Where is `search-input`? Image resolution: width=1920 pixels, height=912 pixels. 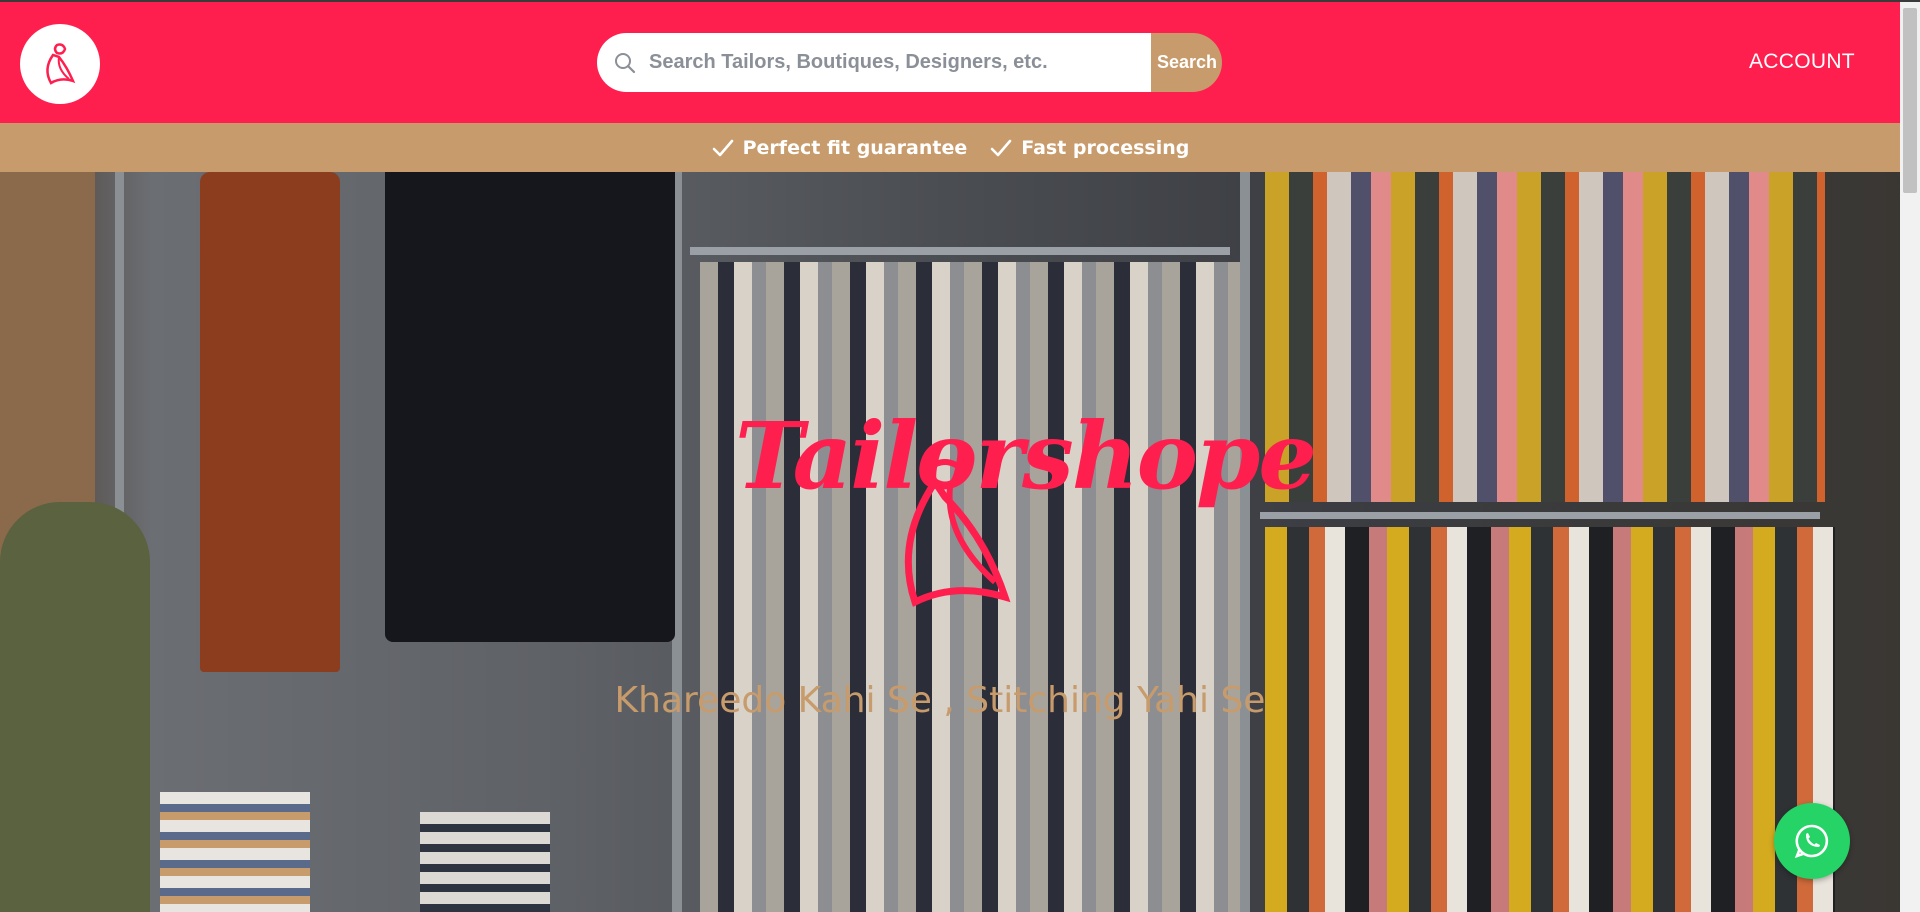
search-input is located at coordinates (899, 62).